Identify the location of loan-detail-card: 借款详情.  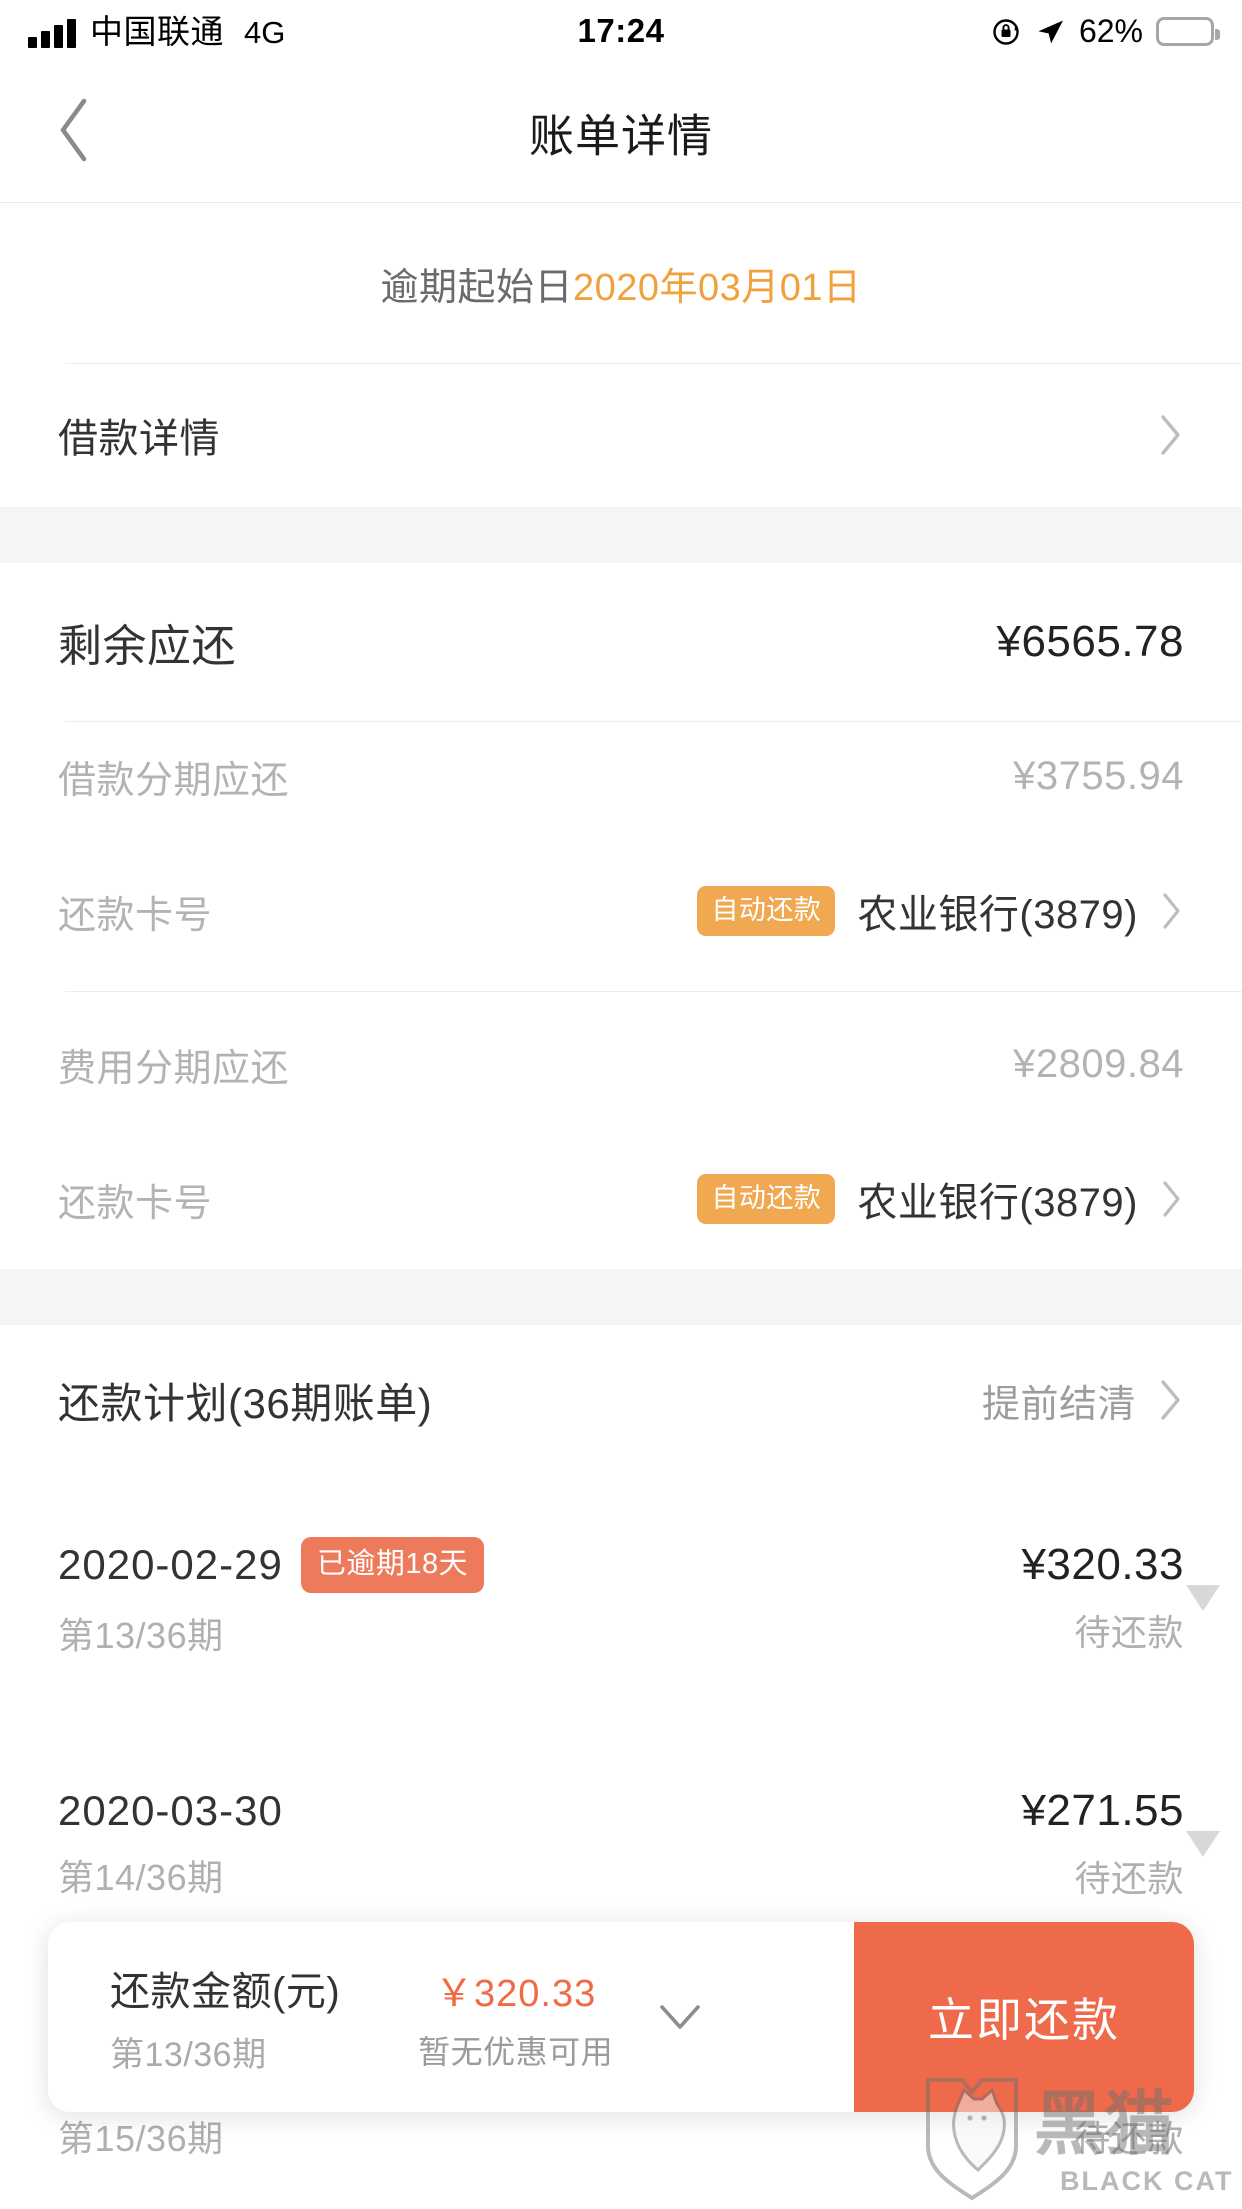
(621, 435).